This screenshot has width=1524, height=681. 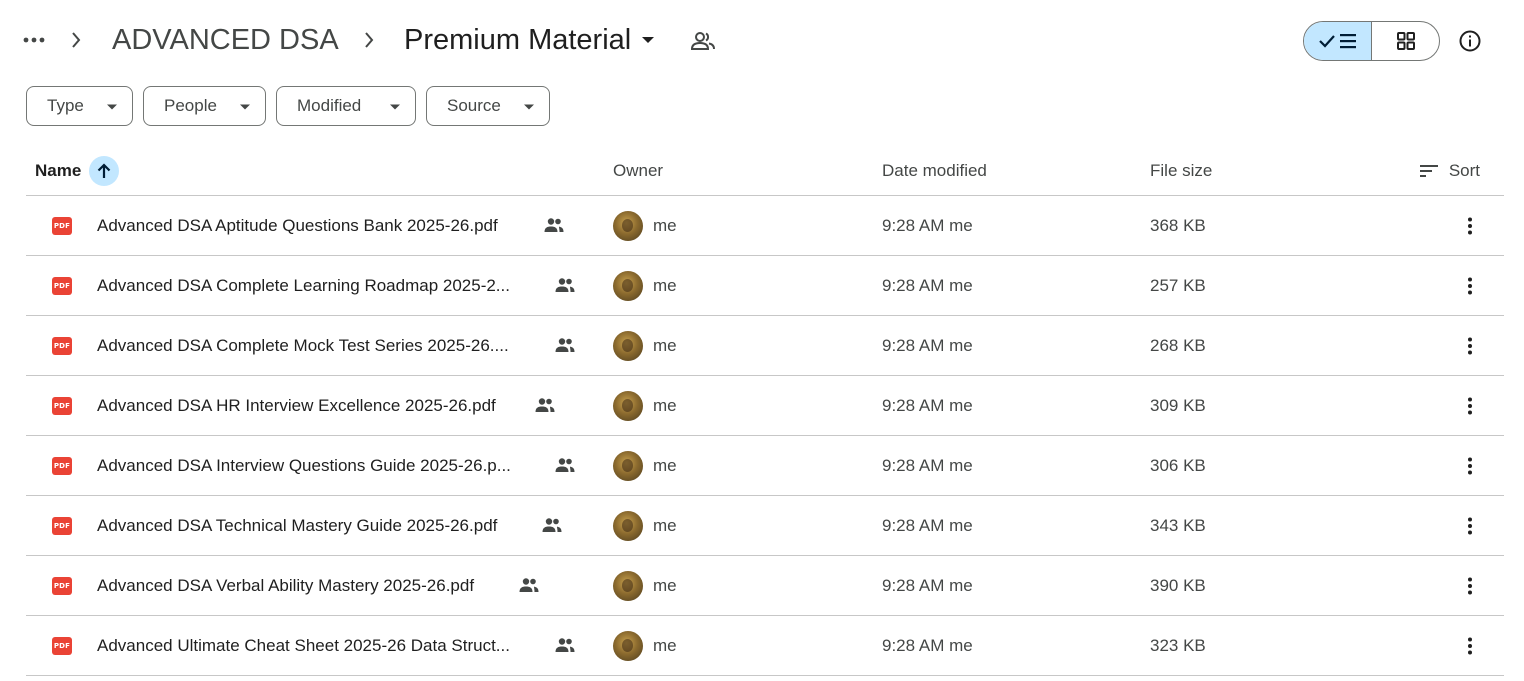 I want to click on breadcrumb-current-folder: Premium Material, so click(x=529, y=40).